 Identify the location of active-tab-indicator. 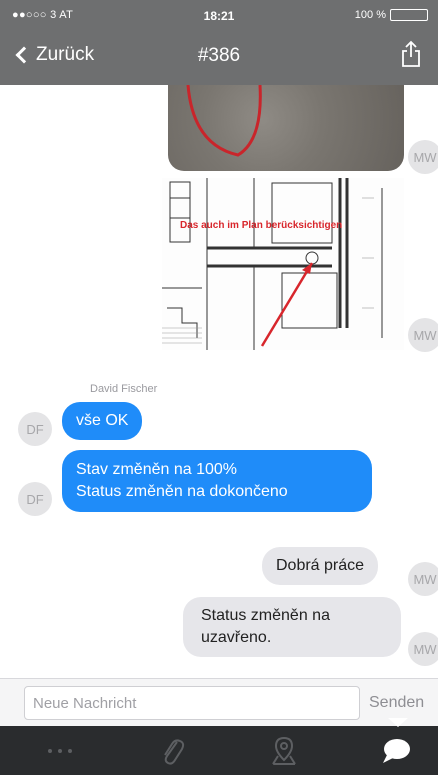
(398, 722).